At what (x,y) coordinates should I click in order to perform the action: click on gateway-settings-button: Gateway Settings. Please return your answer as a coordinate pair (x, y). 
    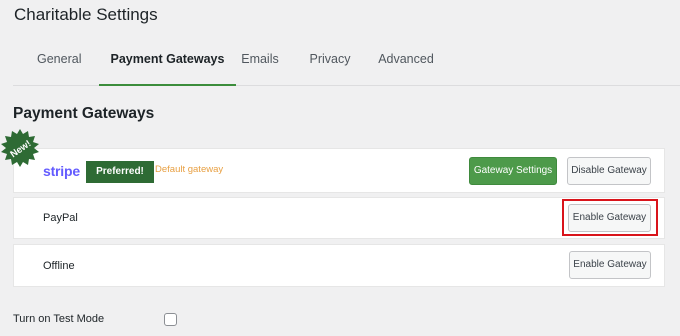
    Looking at the image, I should click on (513, 171).